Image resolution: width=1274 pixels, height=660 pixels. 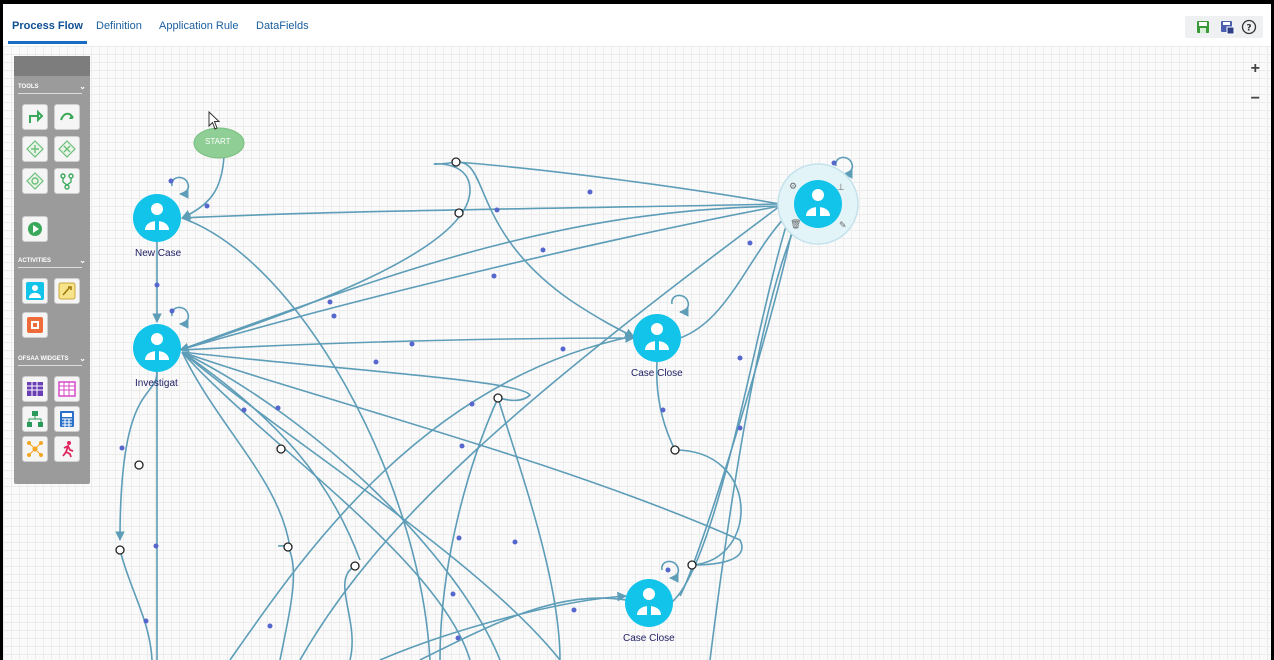 I want to click on run-widget-tool, so click(x=67, y=449).